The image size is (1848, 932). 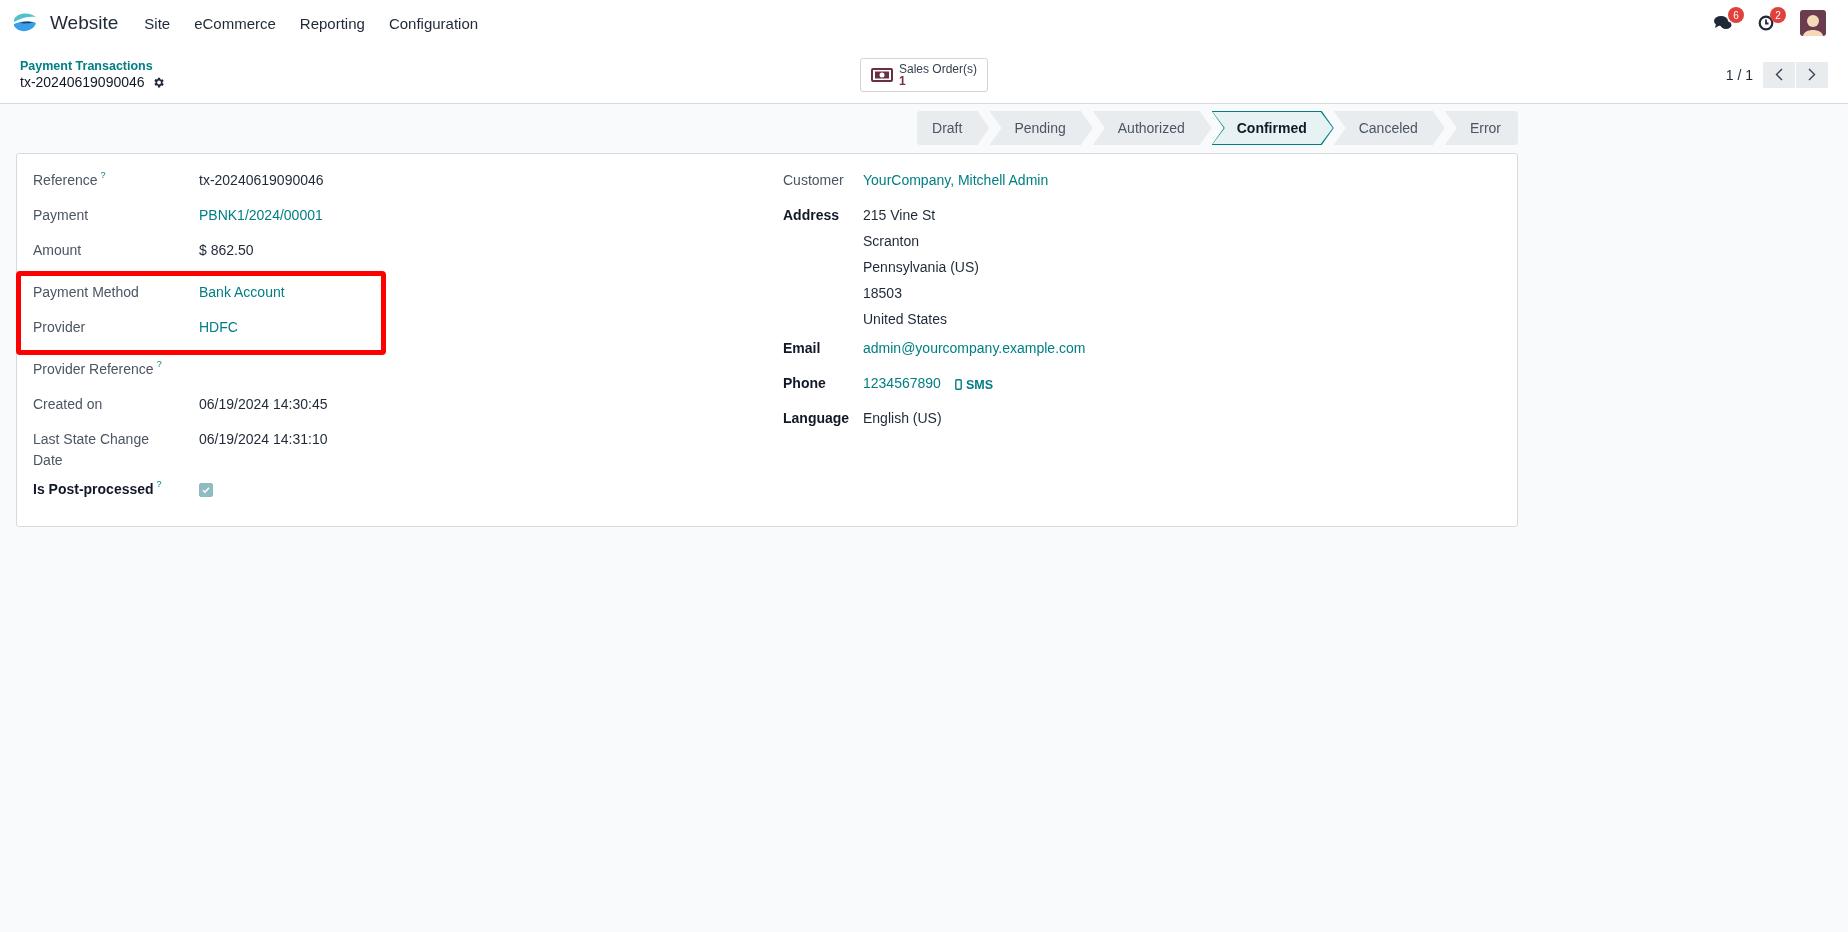 I want to click on menu-item: eCommerce, so click(x=235, y=23).